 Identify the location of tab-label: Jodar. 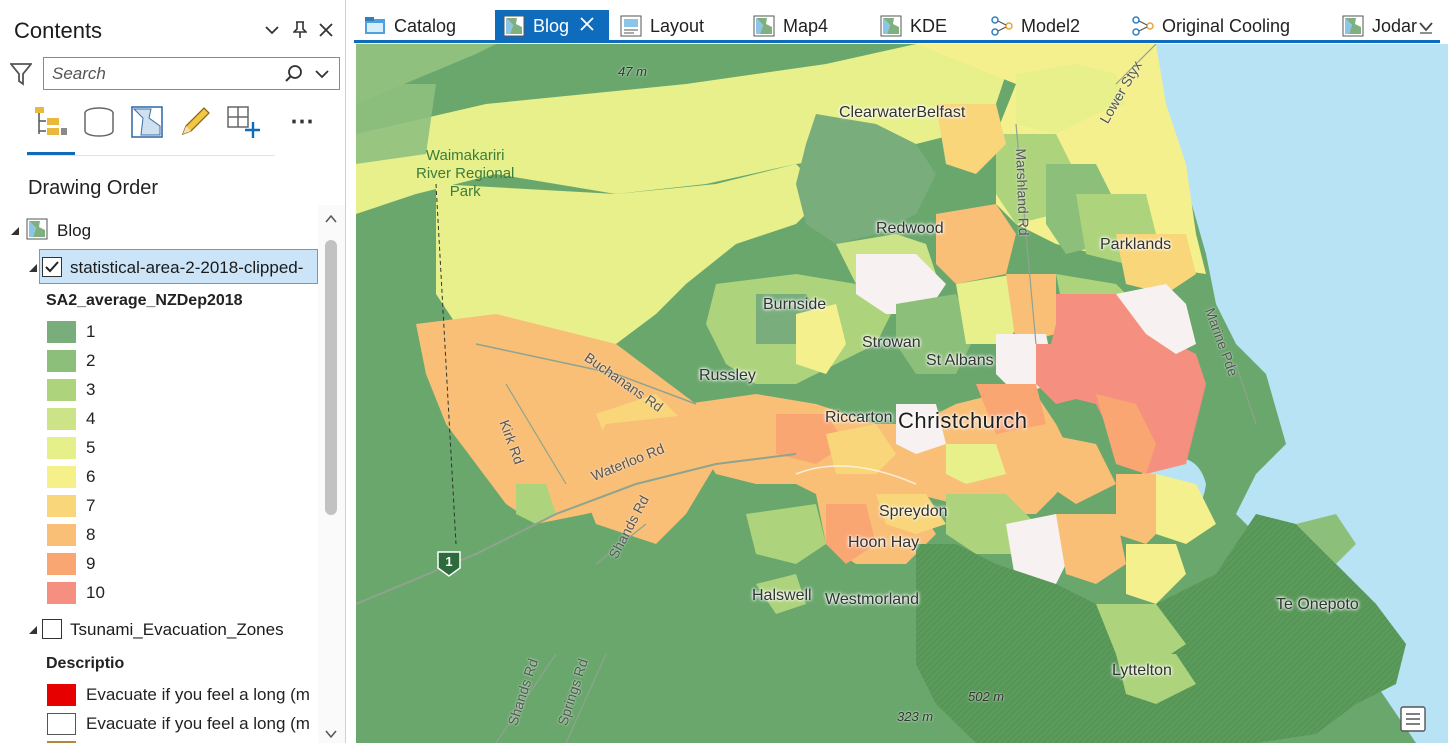
(1395, 25).